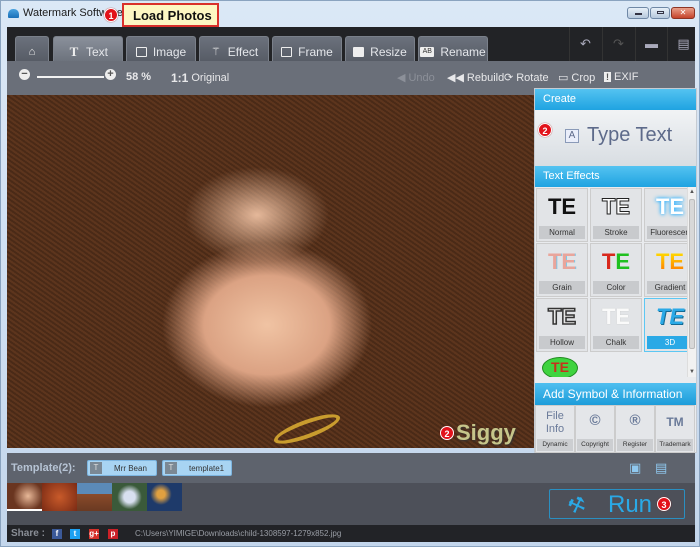 The width and height of the screenshot is (700, 547). What do you see at coordinates (416, 78) in the screenshot?
I see `undo-button: ◀ Undo` at bounding box center [416, 78].